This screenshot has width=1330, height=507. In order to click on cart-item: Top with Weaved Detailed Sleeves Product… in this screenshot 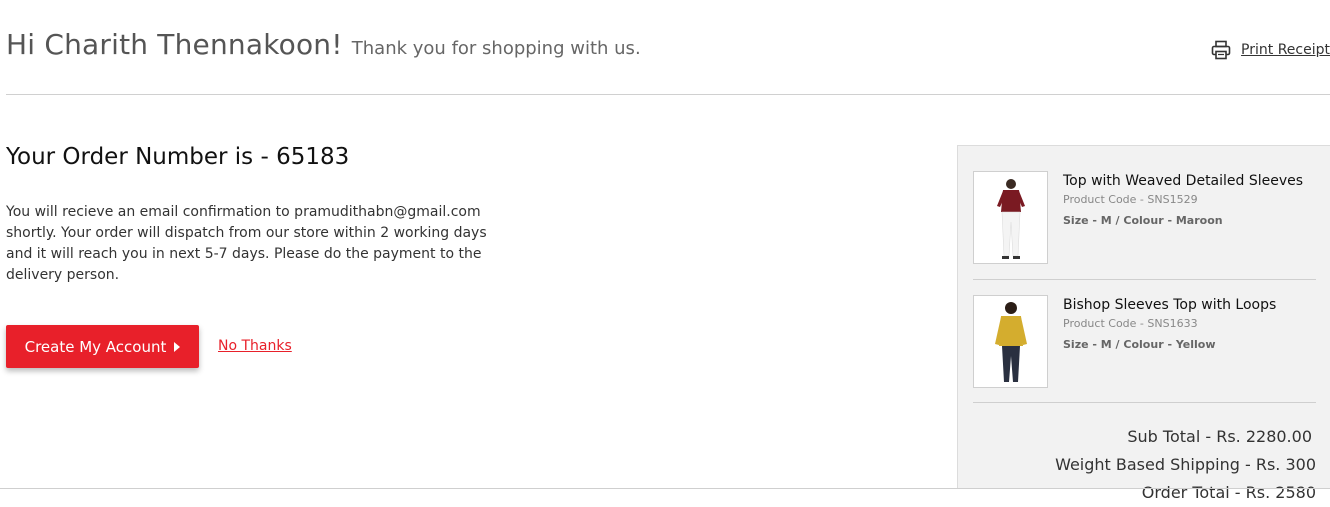, I will do `click(1144, 218)`.